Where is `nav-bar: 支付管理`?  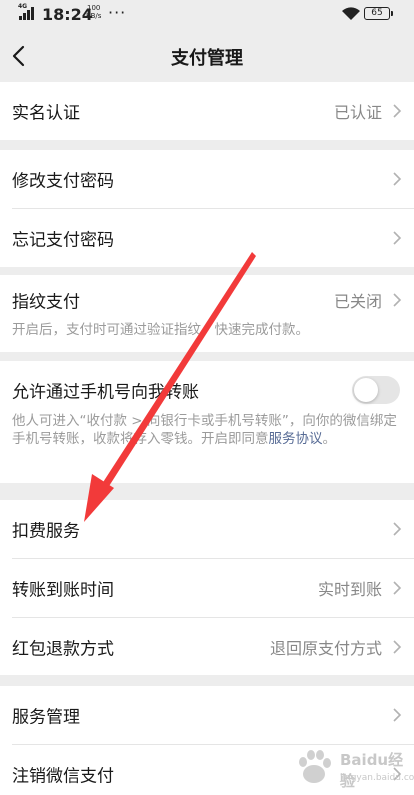
nav-bar: 支付管理 is located at coordinates (207, 56).